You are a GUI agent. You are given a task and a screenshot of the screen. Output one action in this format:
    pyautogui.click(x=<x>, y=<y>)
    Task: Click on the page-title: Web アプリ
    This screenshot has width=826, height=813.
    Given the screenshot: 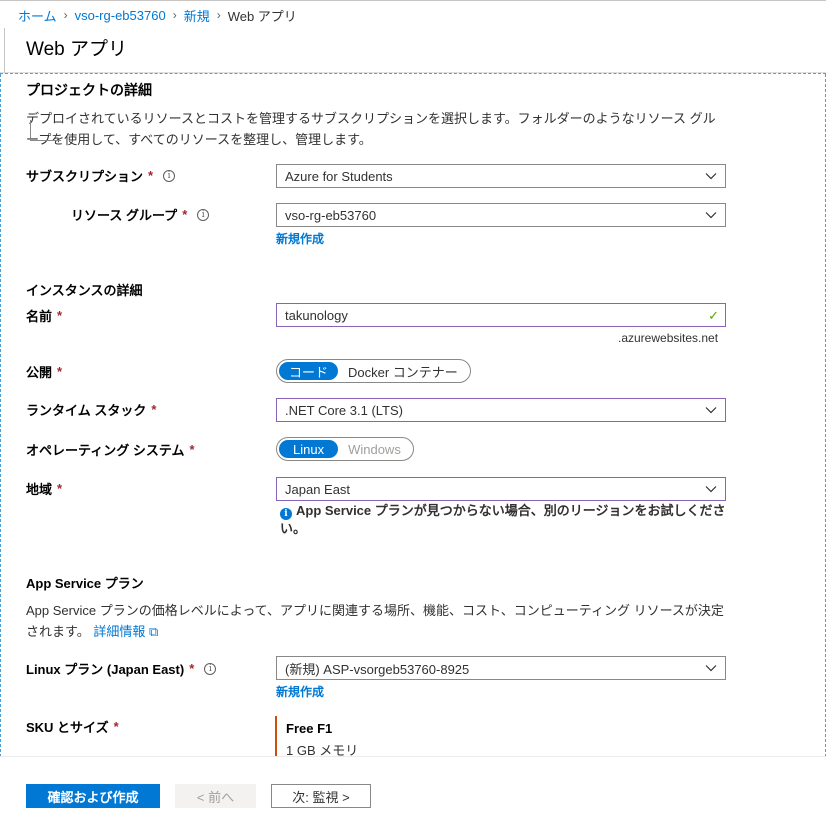 What is the action you would take?
    pyautogui.click(x=77, y=49)
    